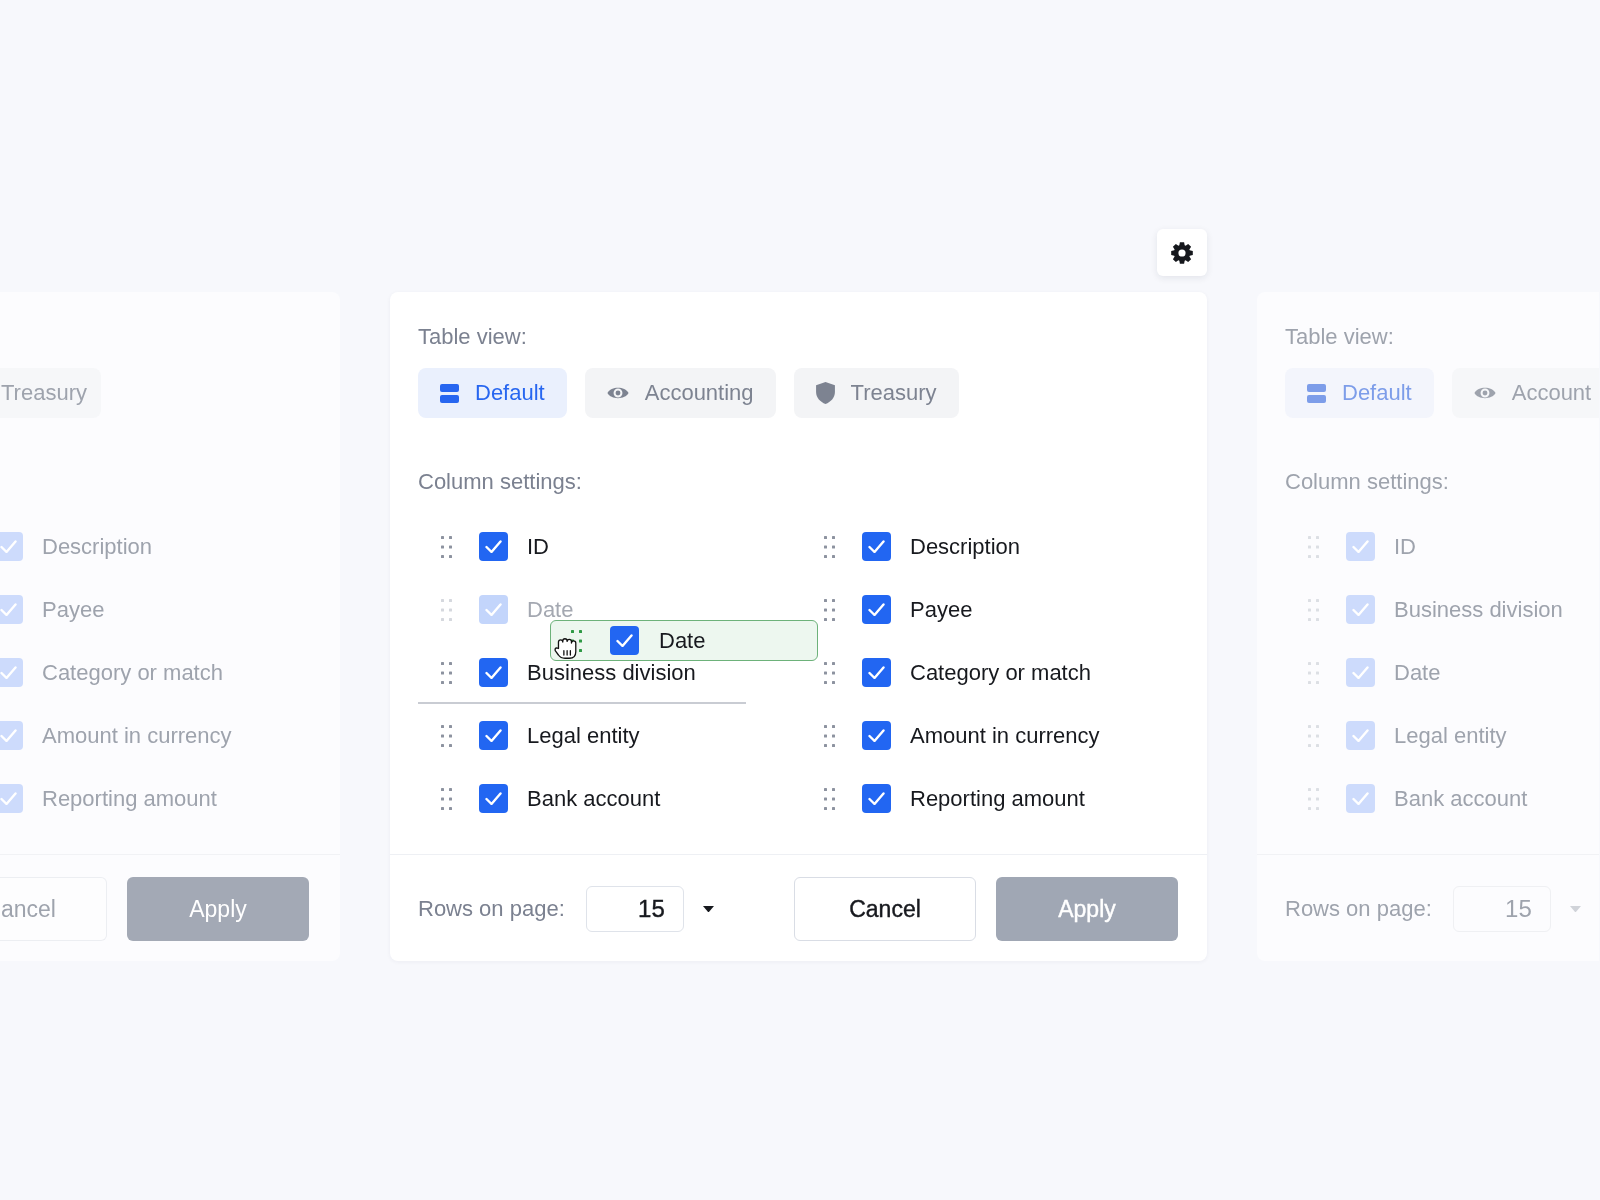  Describe the element at coordinates (885, 909) in the screenshot. I see `cancel-button: Cancel` at that location.